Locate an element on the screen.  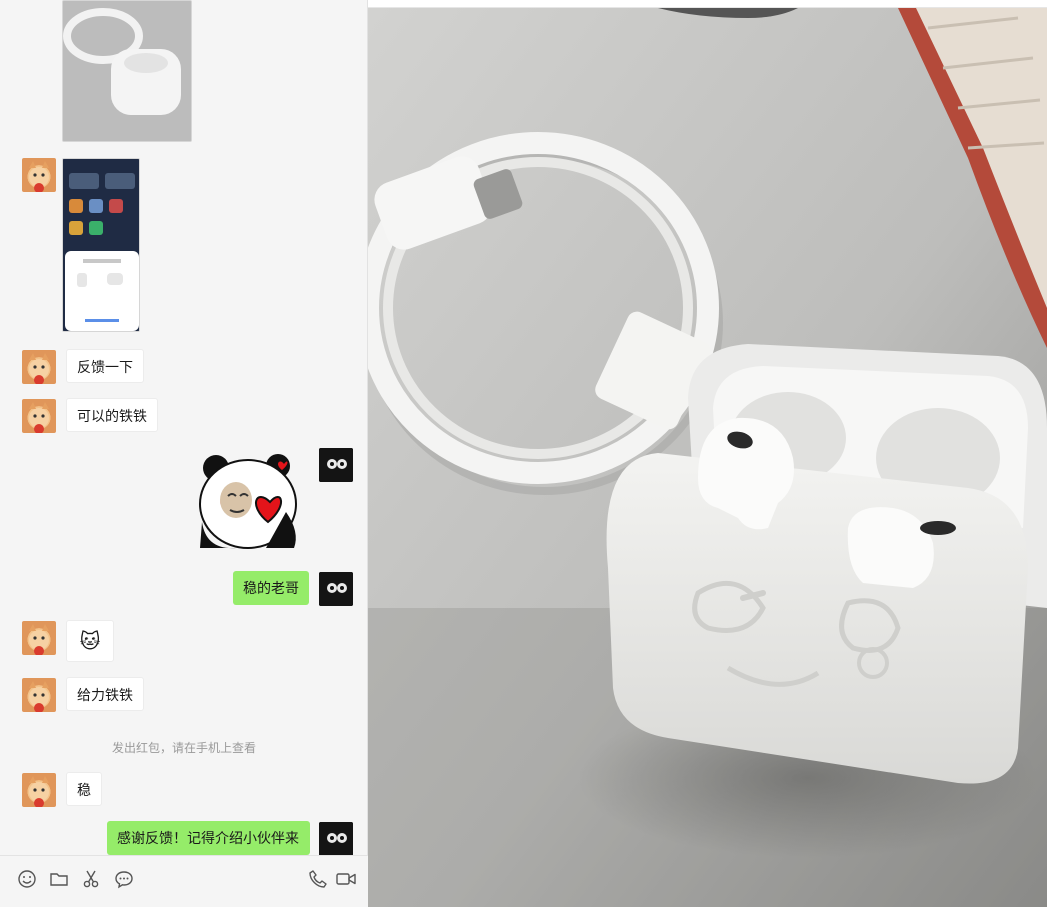
scissors-icon is located at coordinates (91, 879).